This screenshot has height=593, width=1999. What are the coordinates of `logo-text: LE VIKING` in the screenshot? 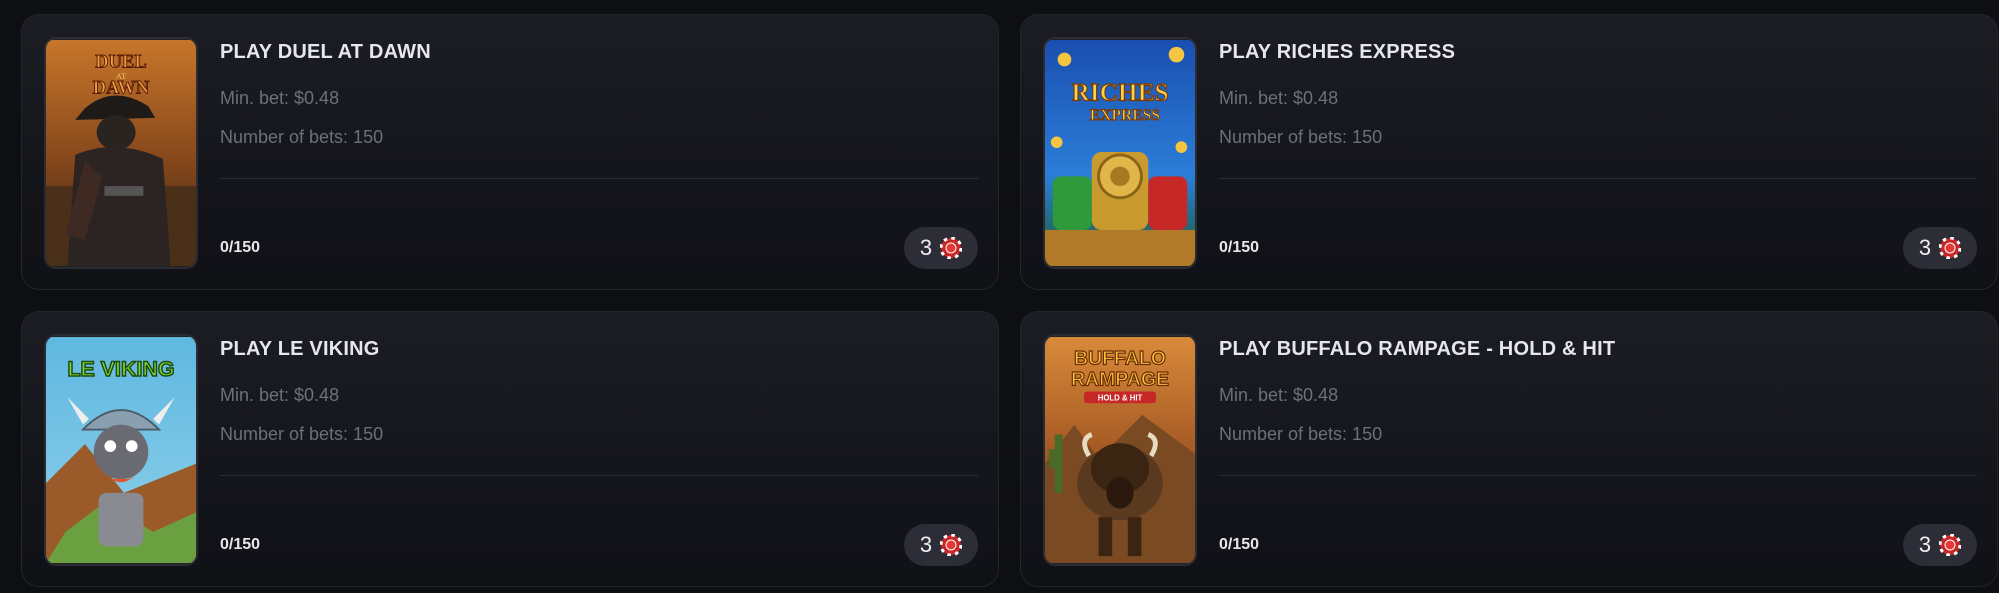 It's located at (120, 369).